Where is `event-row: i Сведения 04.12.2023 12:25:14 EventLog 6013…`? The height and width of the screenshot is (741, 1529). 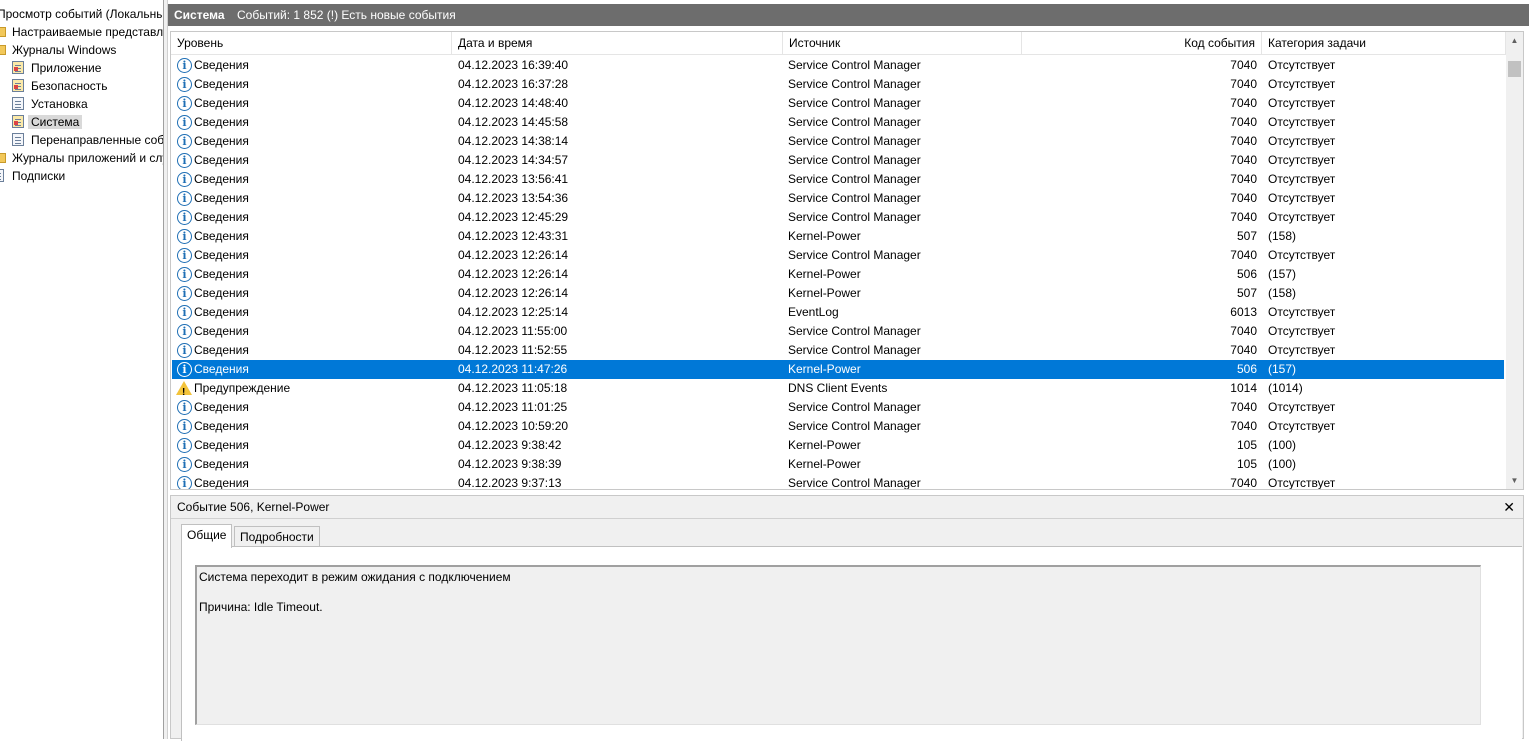
event-row: i Сведения 04.12.2023 12:25:14 EventLog 6013… is located at coordinates (838, 312).